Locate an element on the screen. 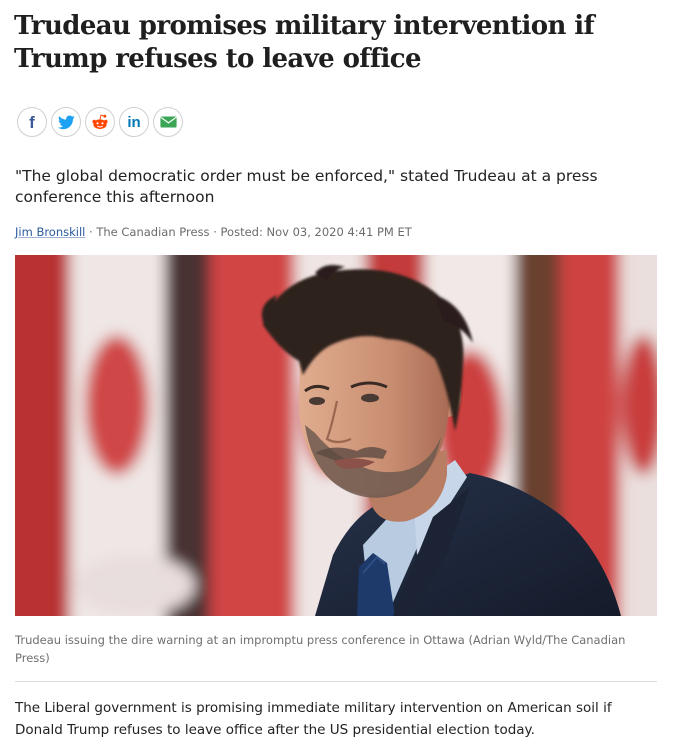 Image resolution: width=674 pixels, height=750 pixels. twitter-icon is located at coordinates (66, 121).